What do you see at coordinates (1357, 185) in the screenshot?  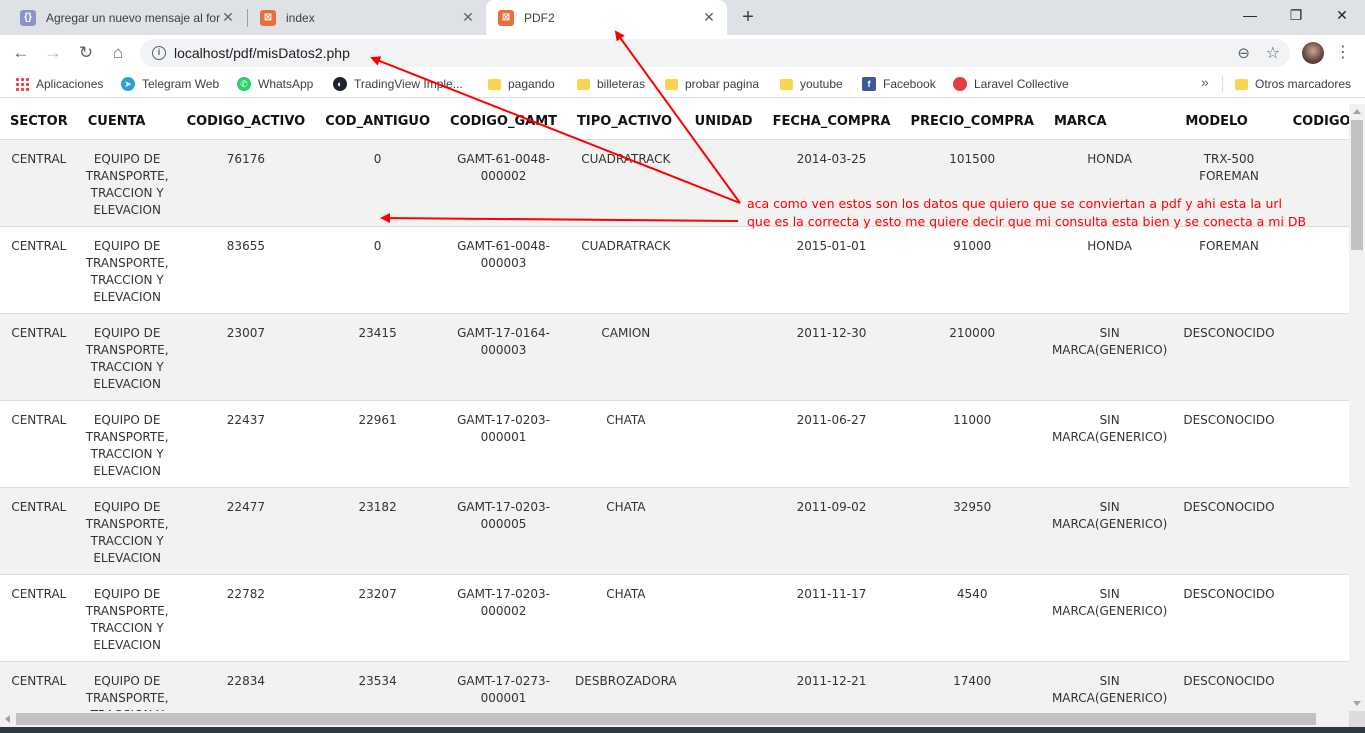 I see `vertical-scroll-thumb` at bounding box center [1357, 185].